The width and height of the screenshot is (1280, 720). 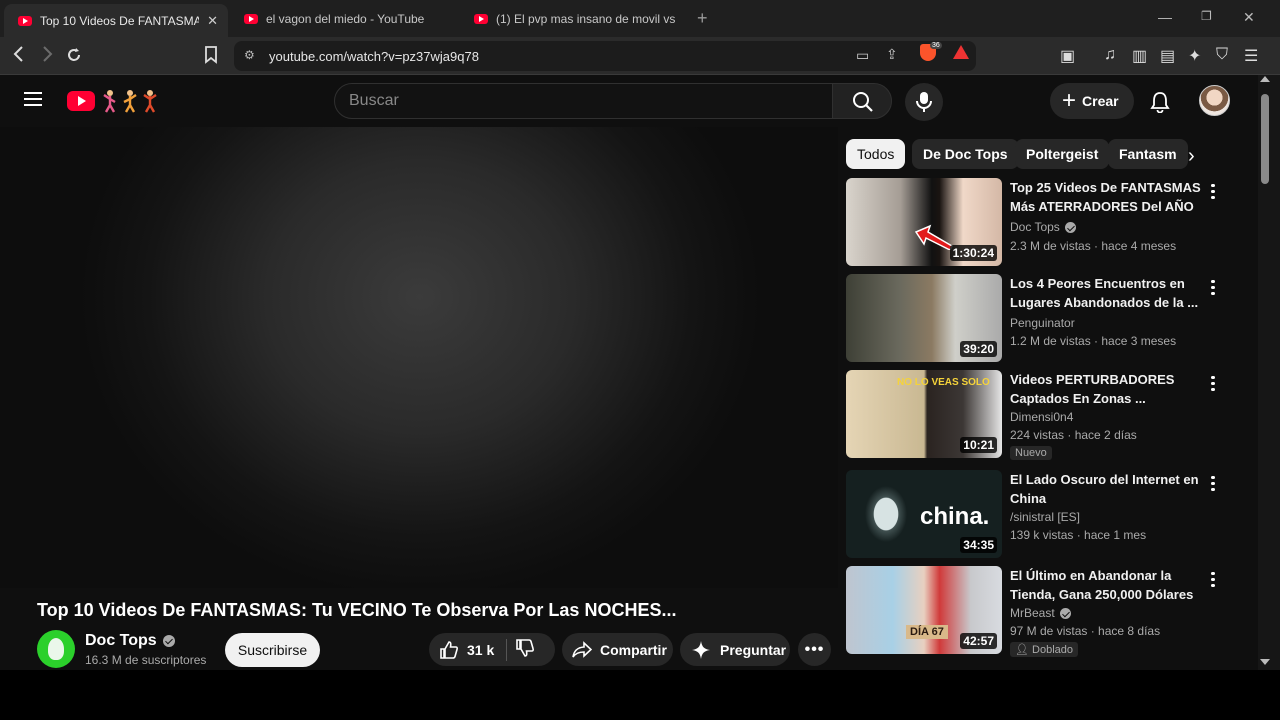 I want to click on dislike-button, so click(x=525, y=649).